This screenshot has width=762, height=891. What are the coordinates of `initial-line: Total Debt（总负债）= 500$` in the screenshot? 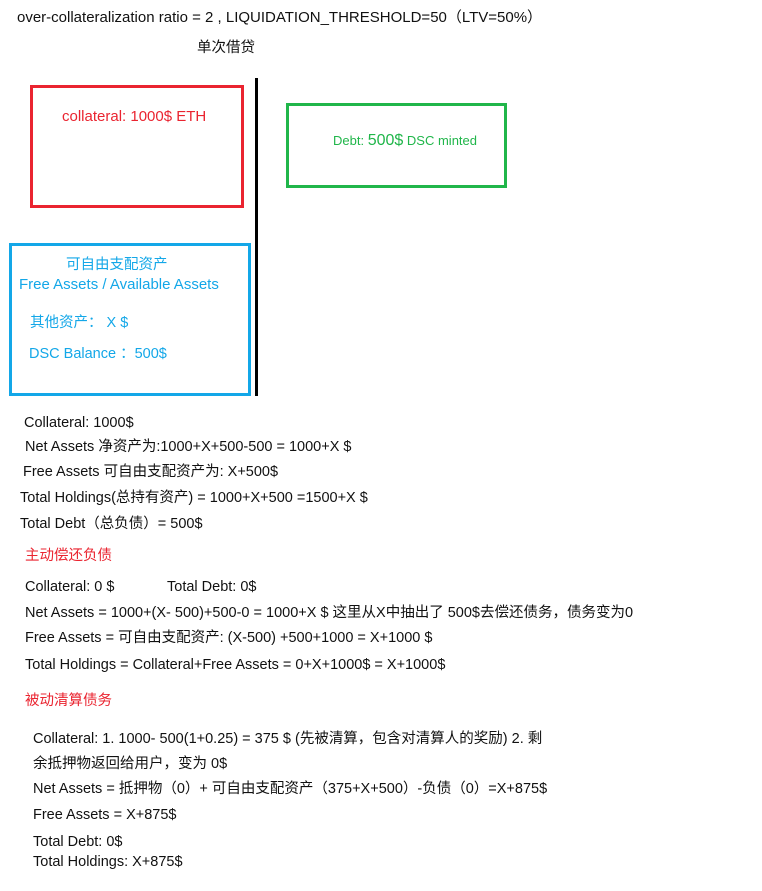 It's located at (111, 524).